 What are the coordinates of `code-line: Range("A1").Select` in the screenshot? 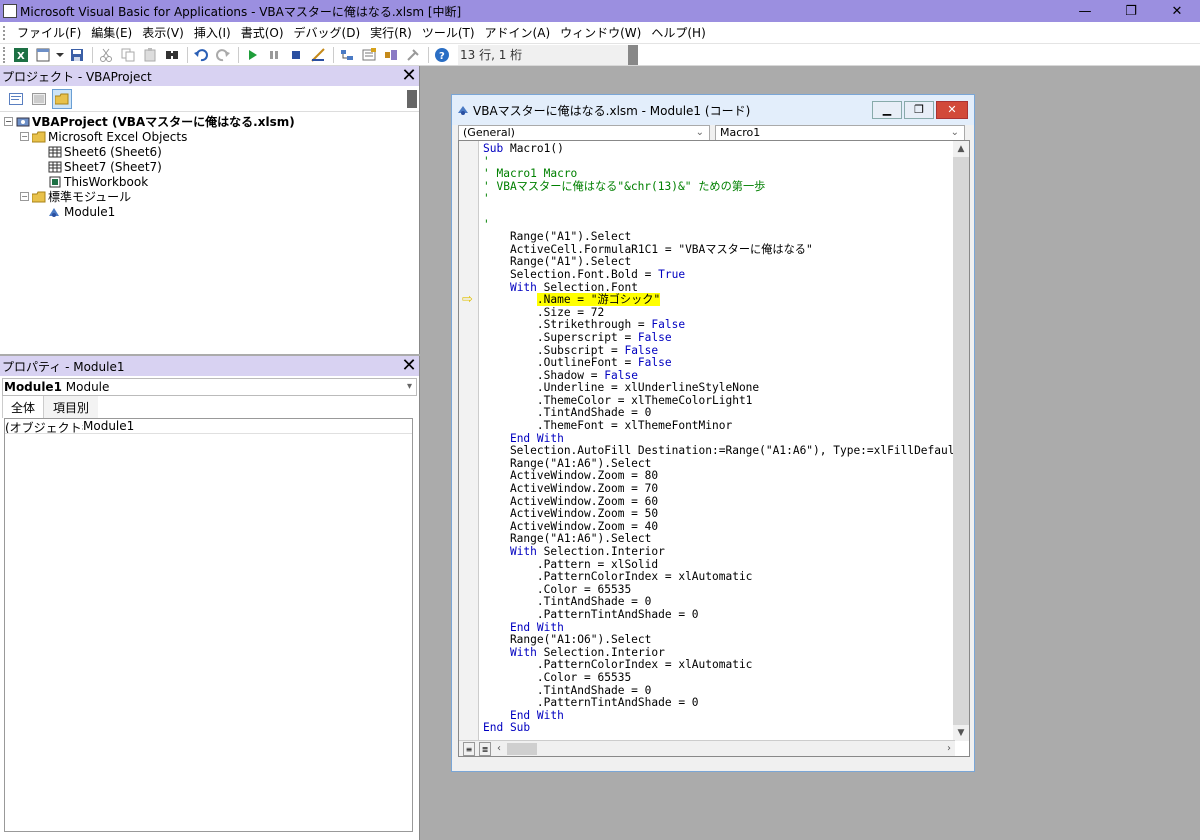 It's located at (722, 237).